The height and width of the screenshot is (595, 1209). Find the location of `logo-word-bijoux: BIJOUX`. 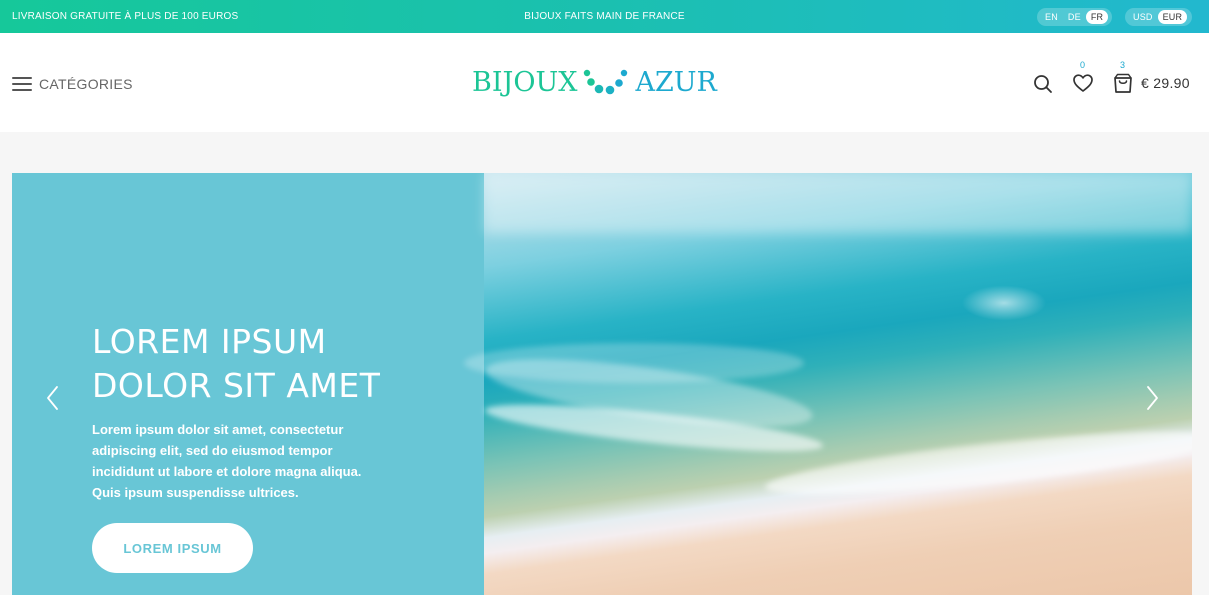

logo-word-bijoux: BIJOUX is located at coordinates (525, 82).